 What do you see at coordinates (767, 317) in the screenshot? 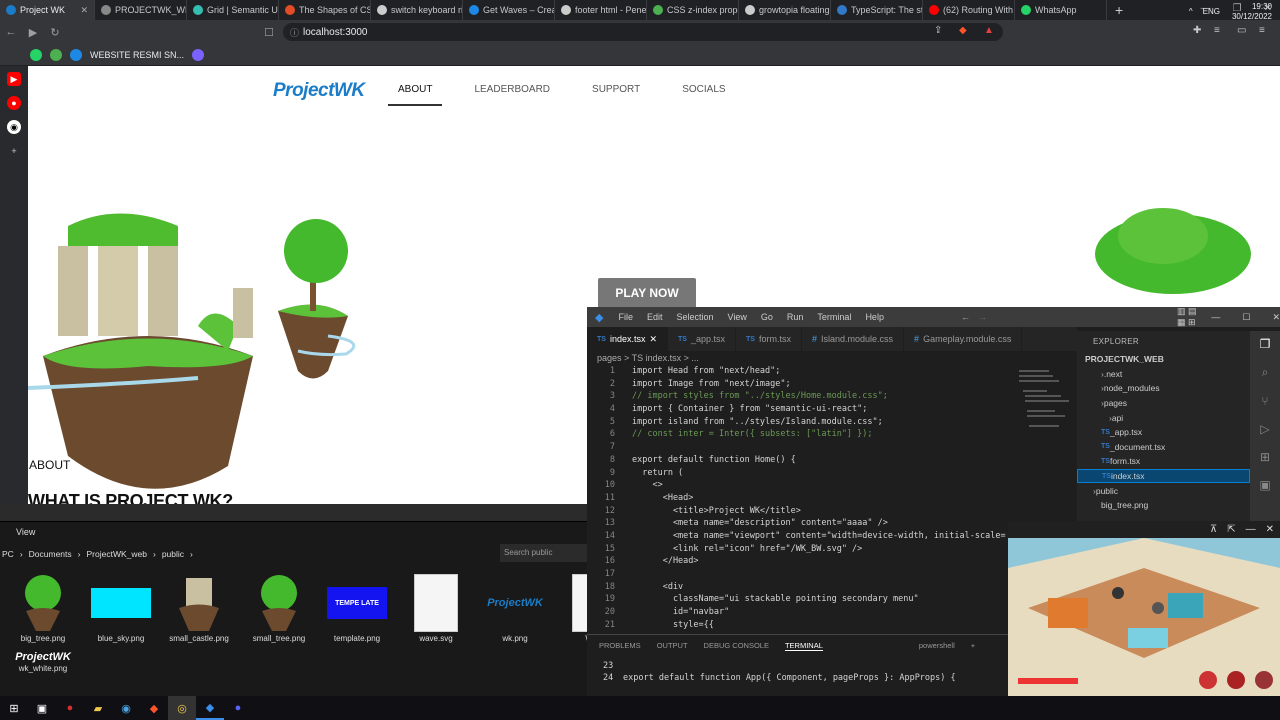
I see `menu-go: Go` at bounding box center [767, 317].